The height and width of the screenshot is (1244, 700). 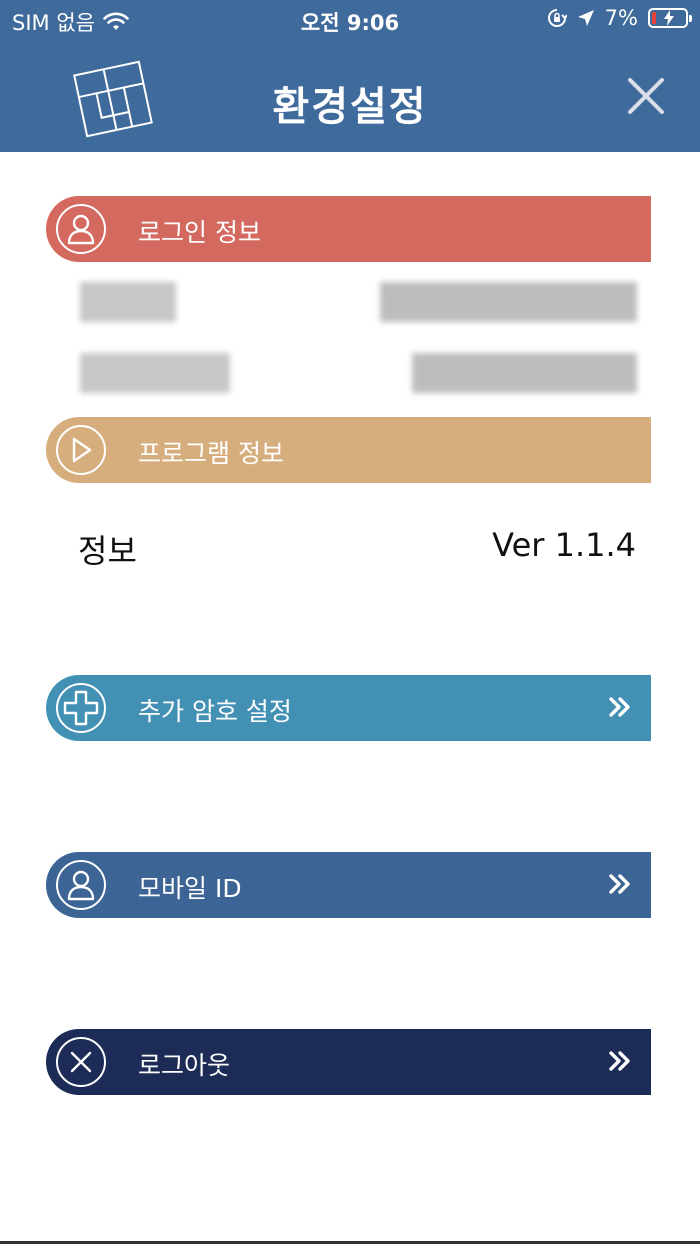 I want to click on login-info-label: 로그인 정보, so click(x=199, y=232).